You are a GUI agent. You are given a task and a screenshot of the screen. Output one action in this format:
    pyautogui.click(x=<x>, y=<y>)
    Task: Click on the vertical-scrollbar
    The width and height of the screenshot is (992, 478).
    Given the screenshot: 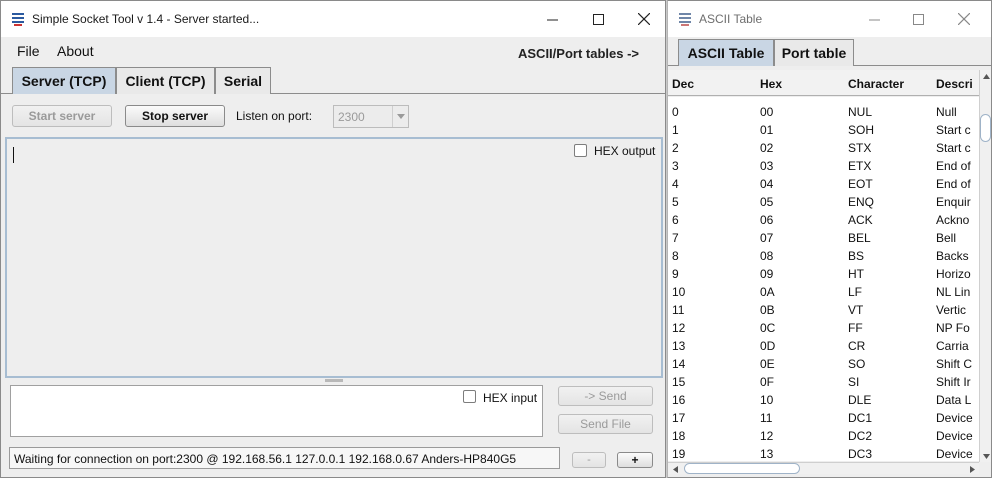 What is the action you would take?
    pyautogui.click(x=985, y=266)
    